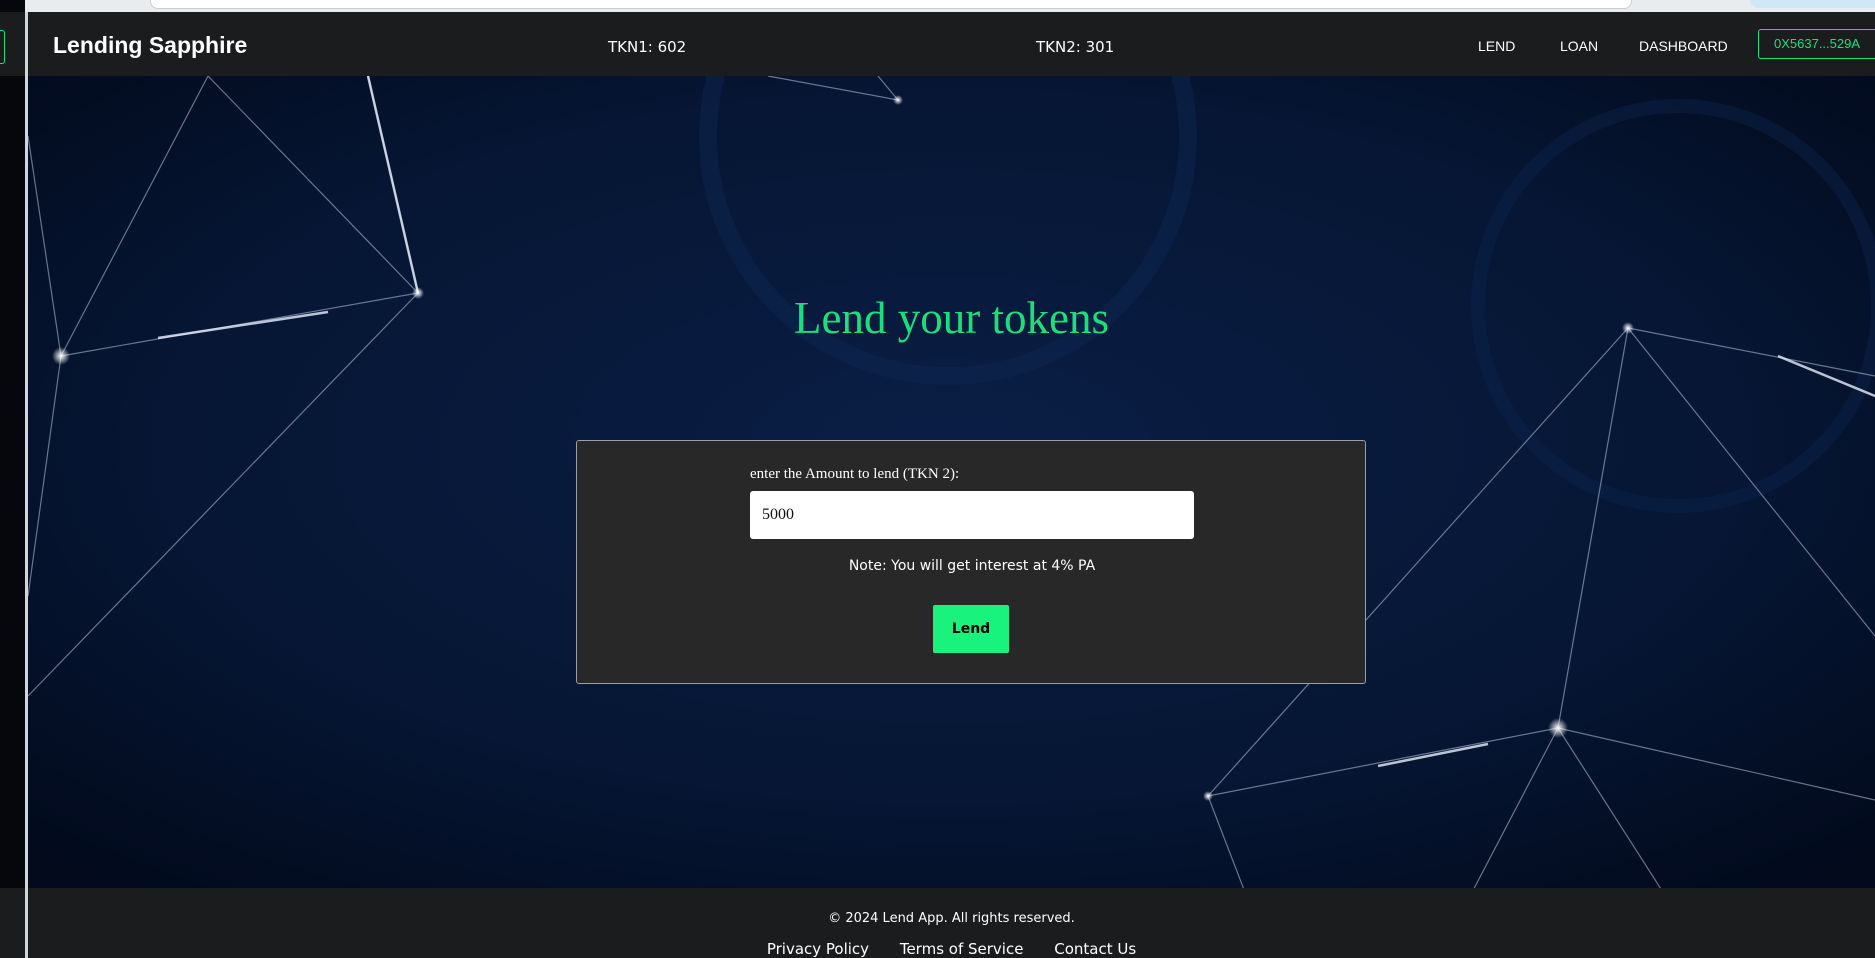 The height and width of the screenshot is (958, 1875). Describe the element at coordinates (12, 923) in the screenshot. I see `adjacent-window-footer` at that location.